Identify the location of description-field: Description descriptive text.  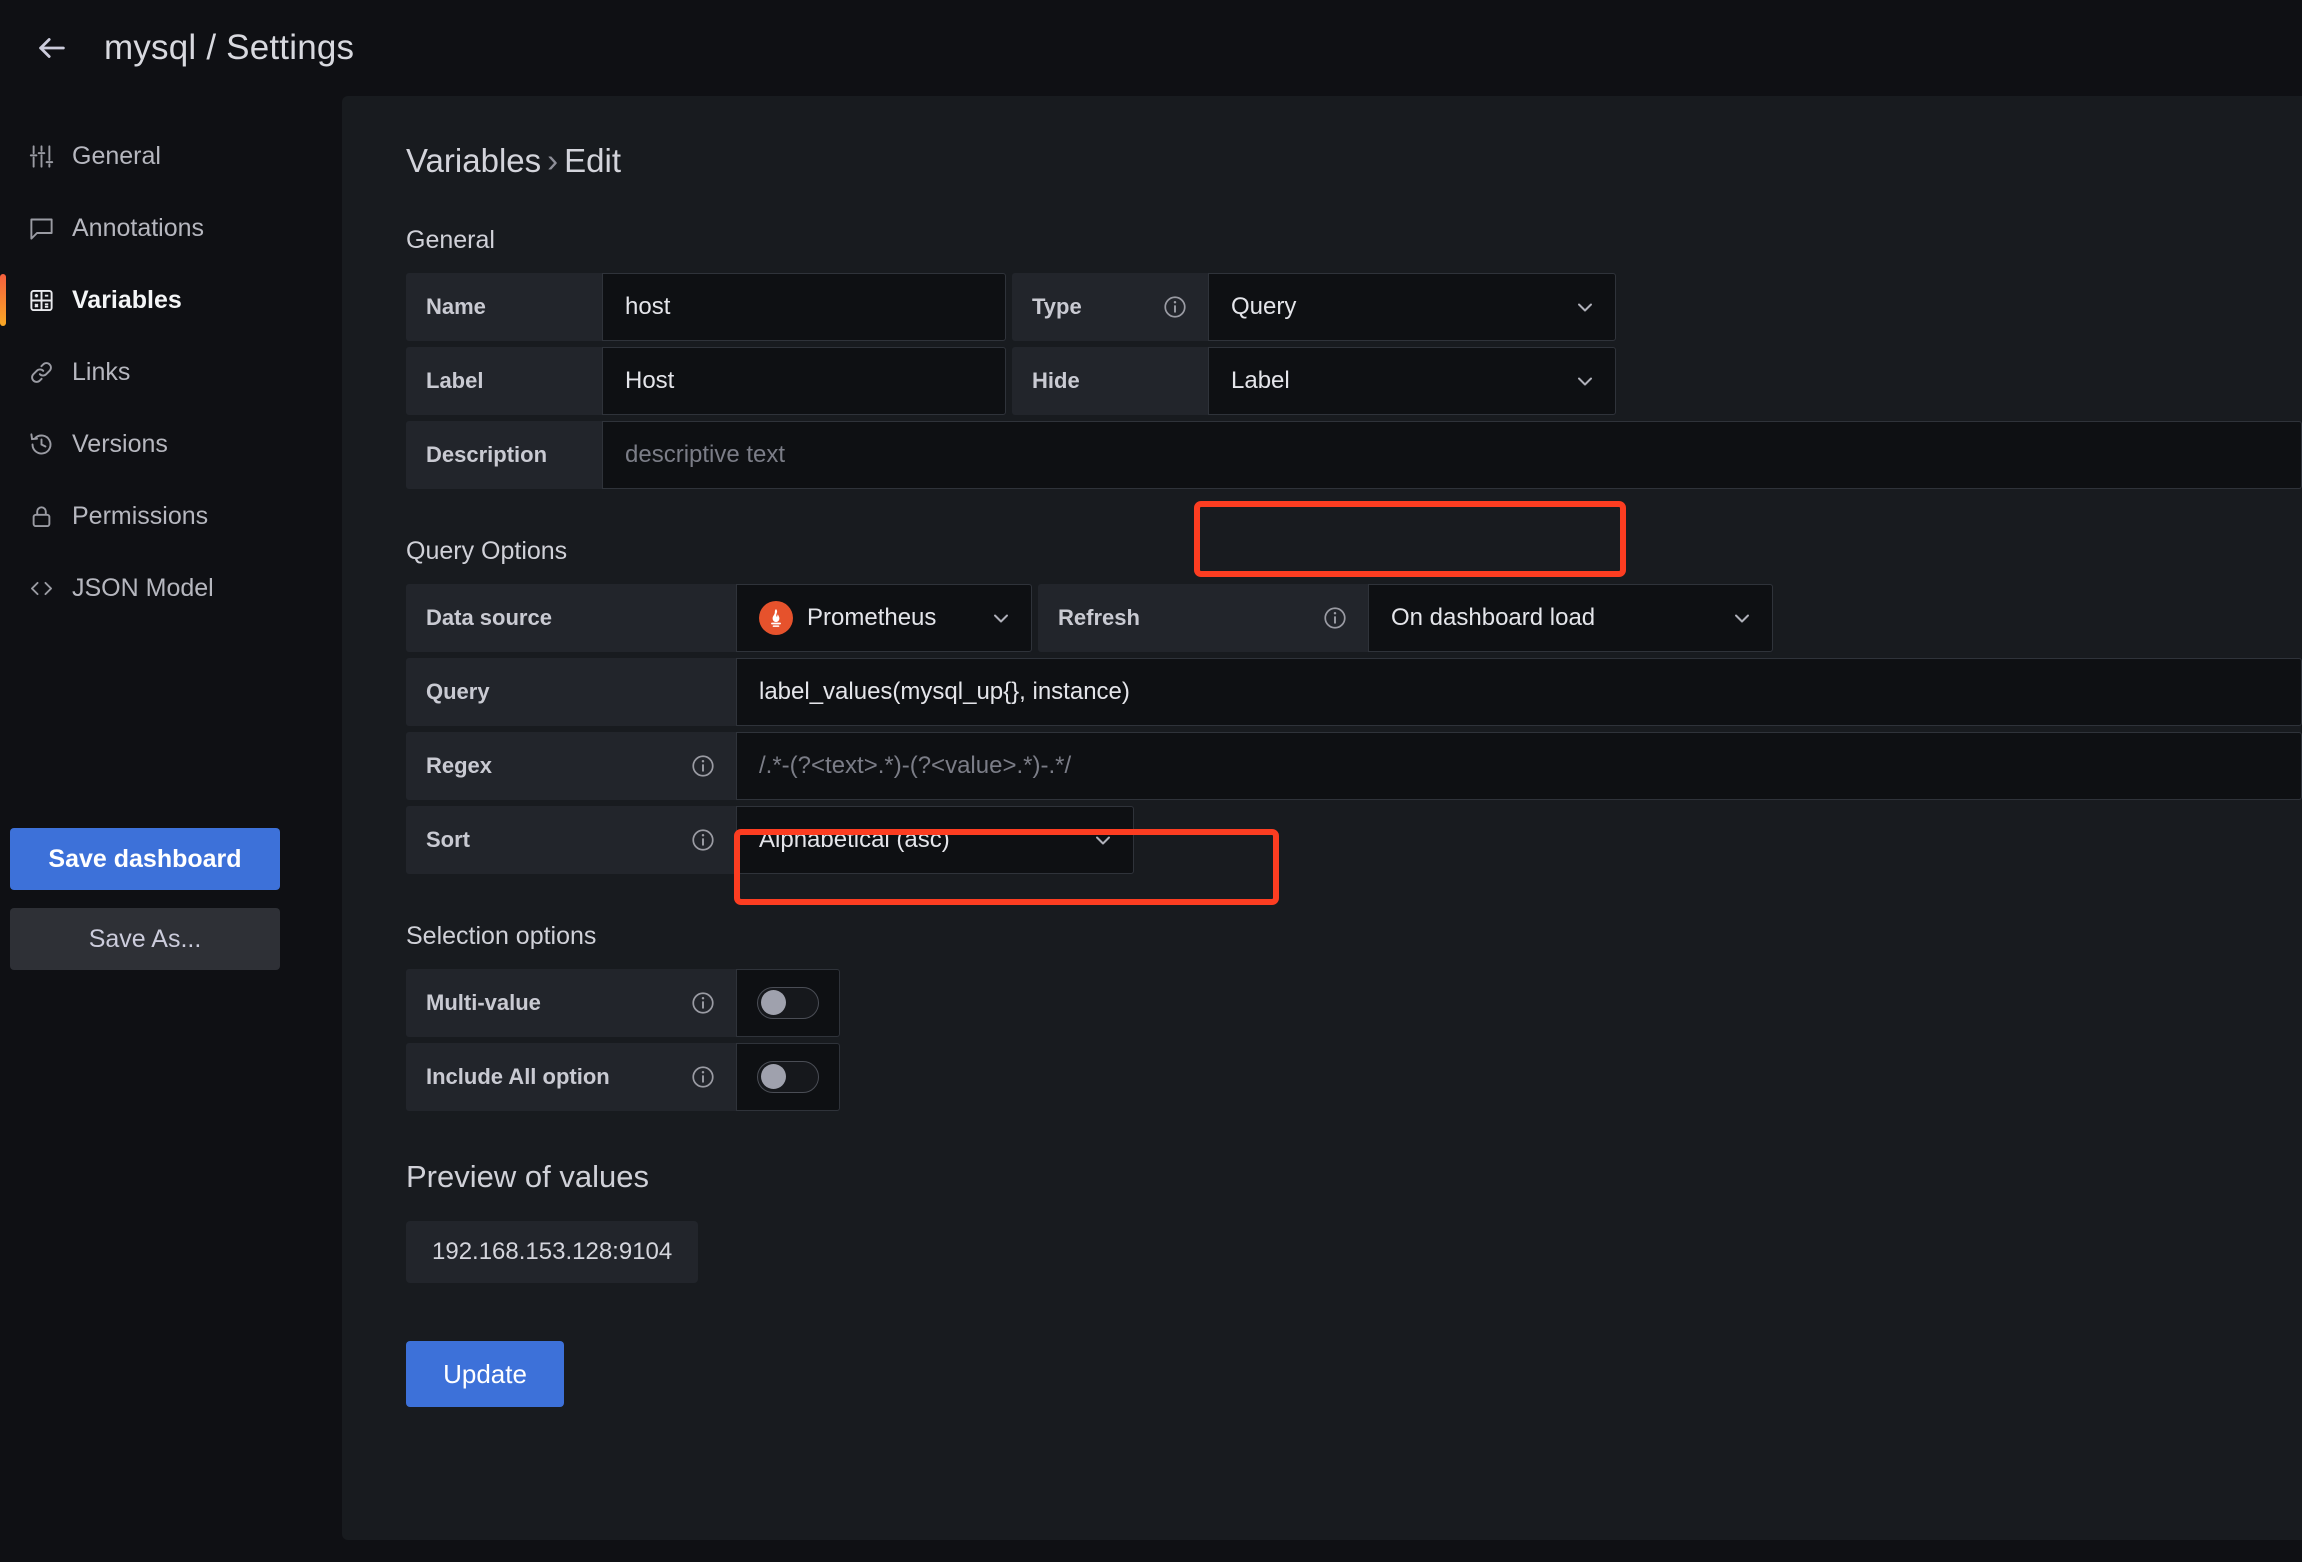
(1354, 455).